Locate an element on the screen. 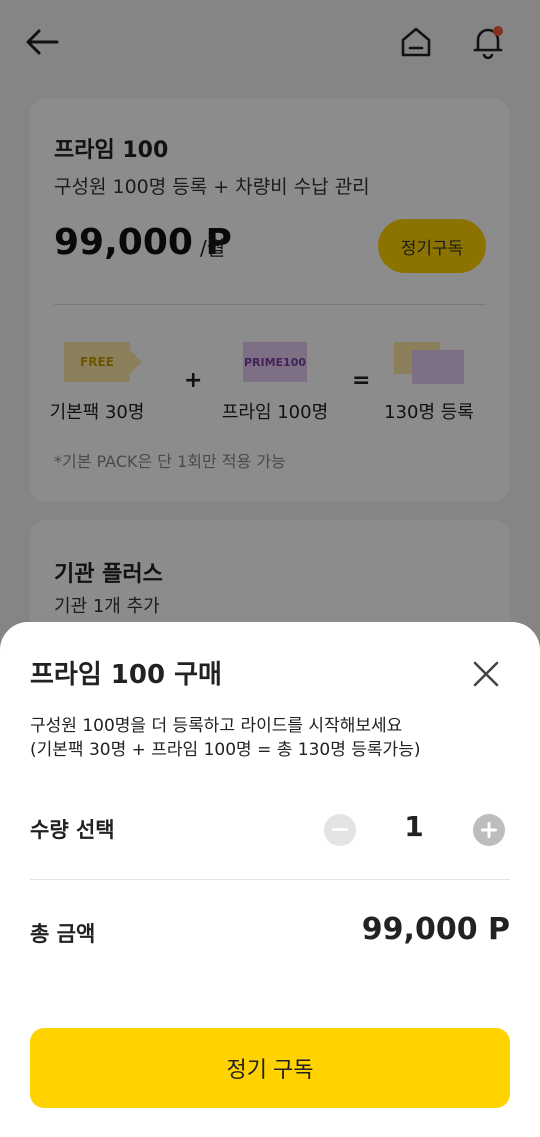 The height and width of the screenshot is (1137, 540). minus-icon is located at coordinates (340, 829).